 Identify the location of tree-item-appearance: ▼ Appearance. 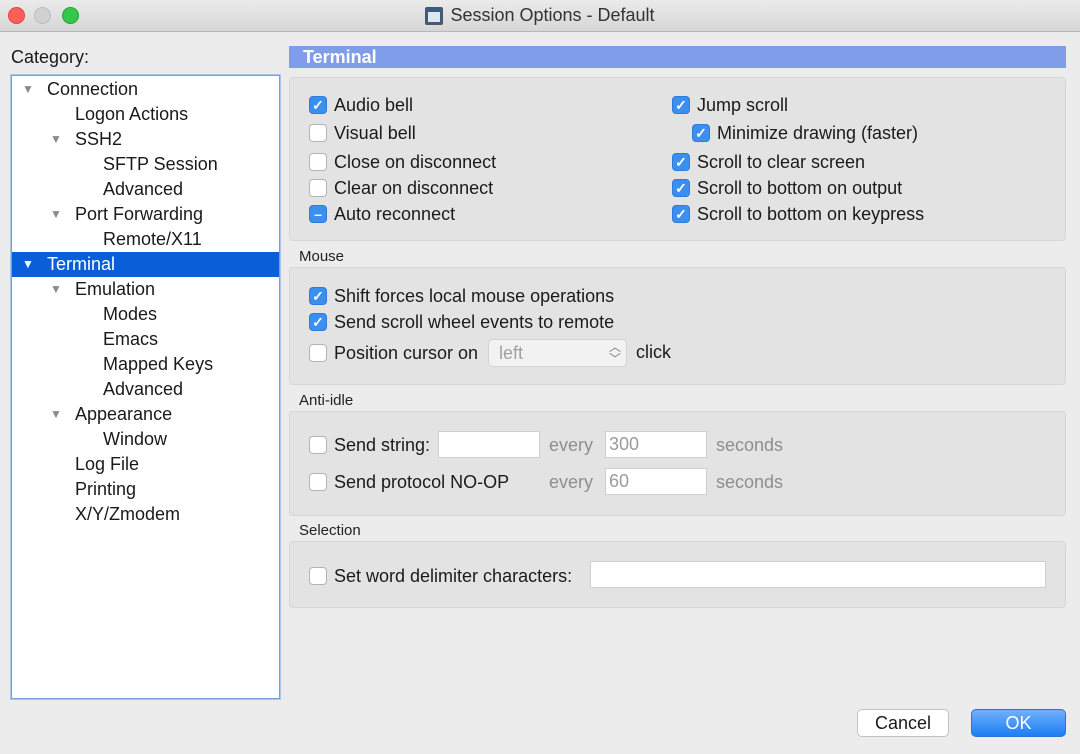
(145, 414).